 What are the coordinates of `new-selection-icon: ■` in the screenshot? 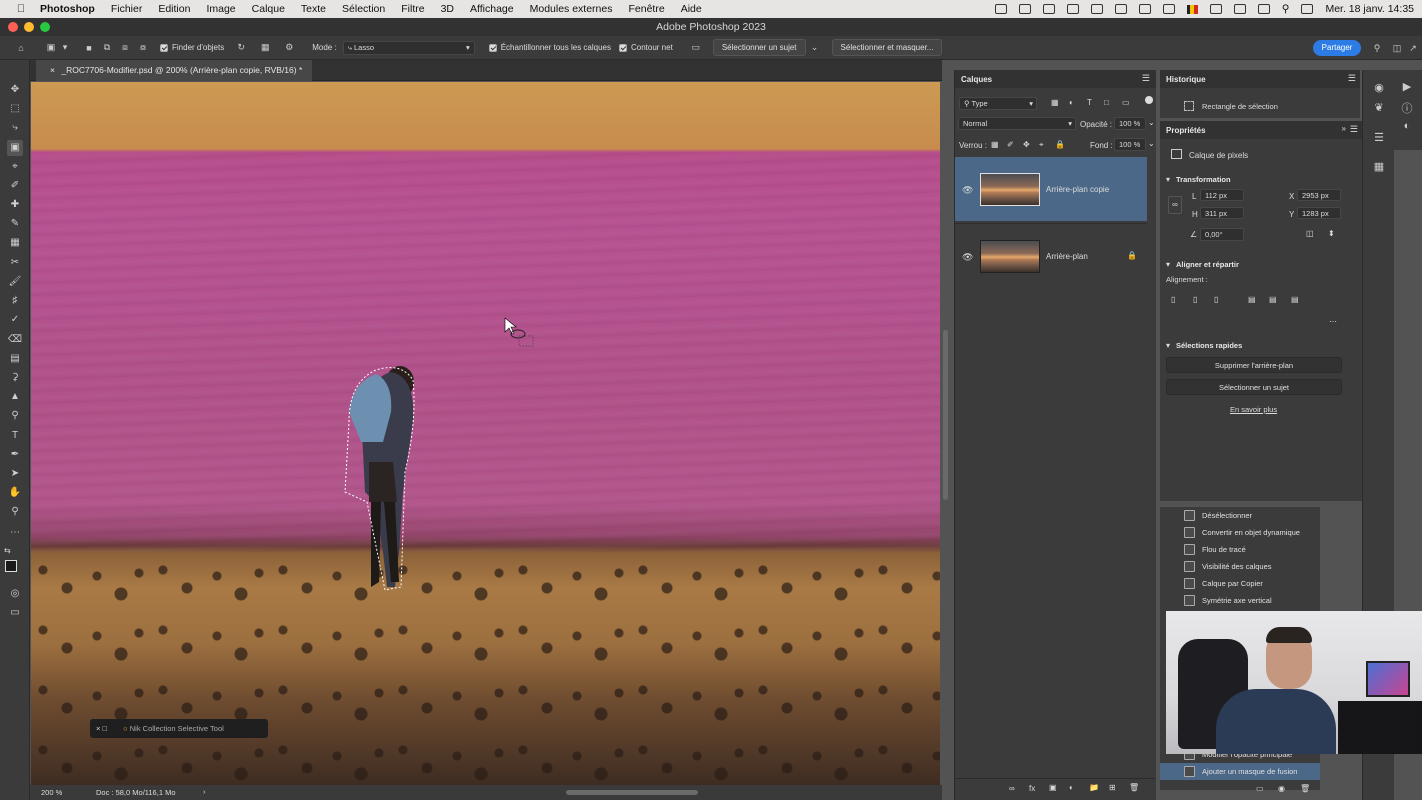 It's located at (89, 48).